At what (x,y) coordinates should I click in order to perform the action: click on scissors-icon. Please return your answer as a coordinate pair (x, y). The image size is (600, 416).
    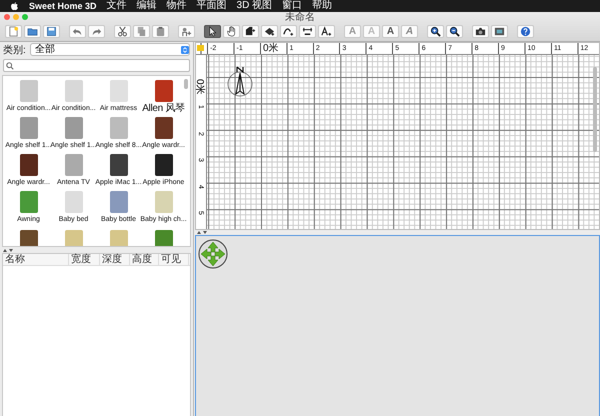
    Looking at the image, I should click on (122, 31).